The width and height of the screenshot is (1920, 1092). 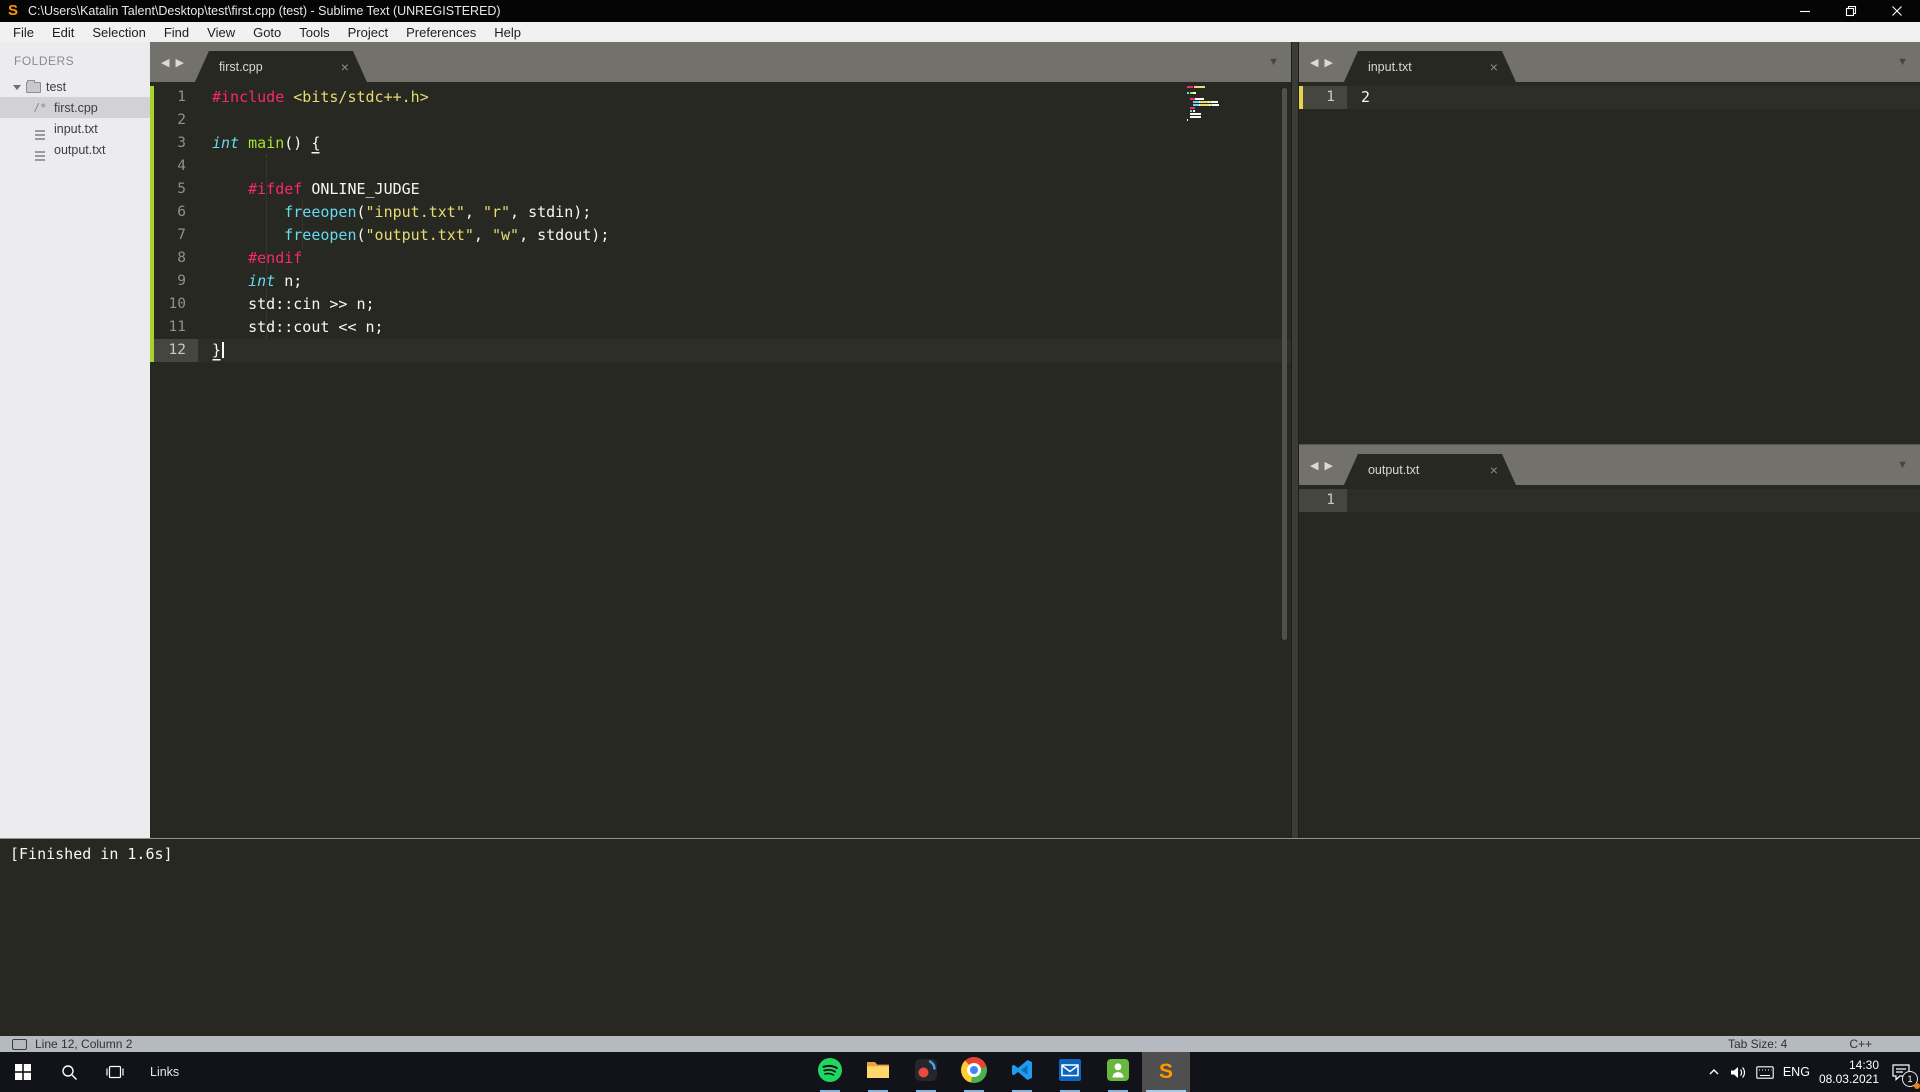 What do you see at coordinates (720, 304) in the screenshot?
I see `code-line: 10 std::cin >> n;` at bounding box center [720, 304].